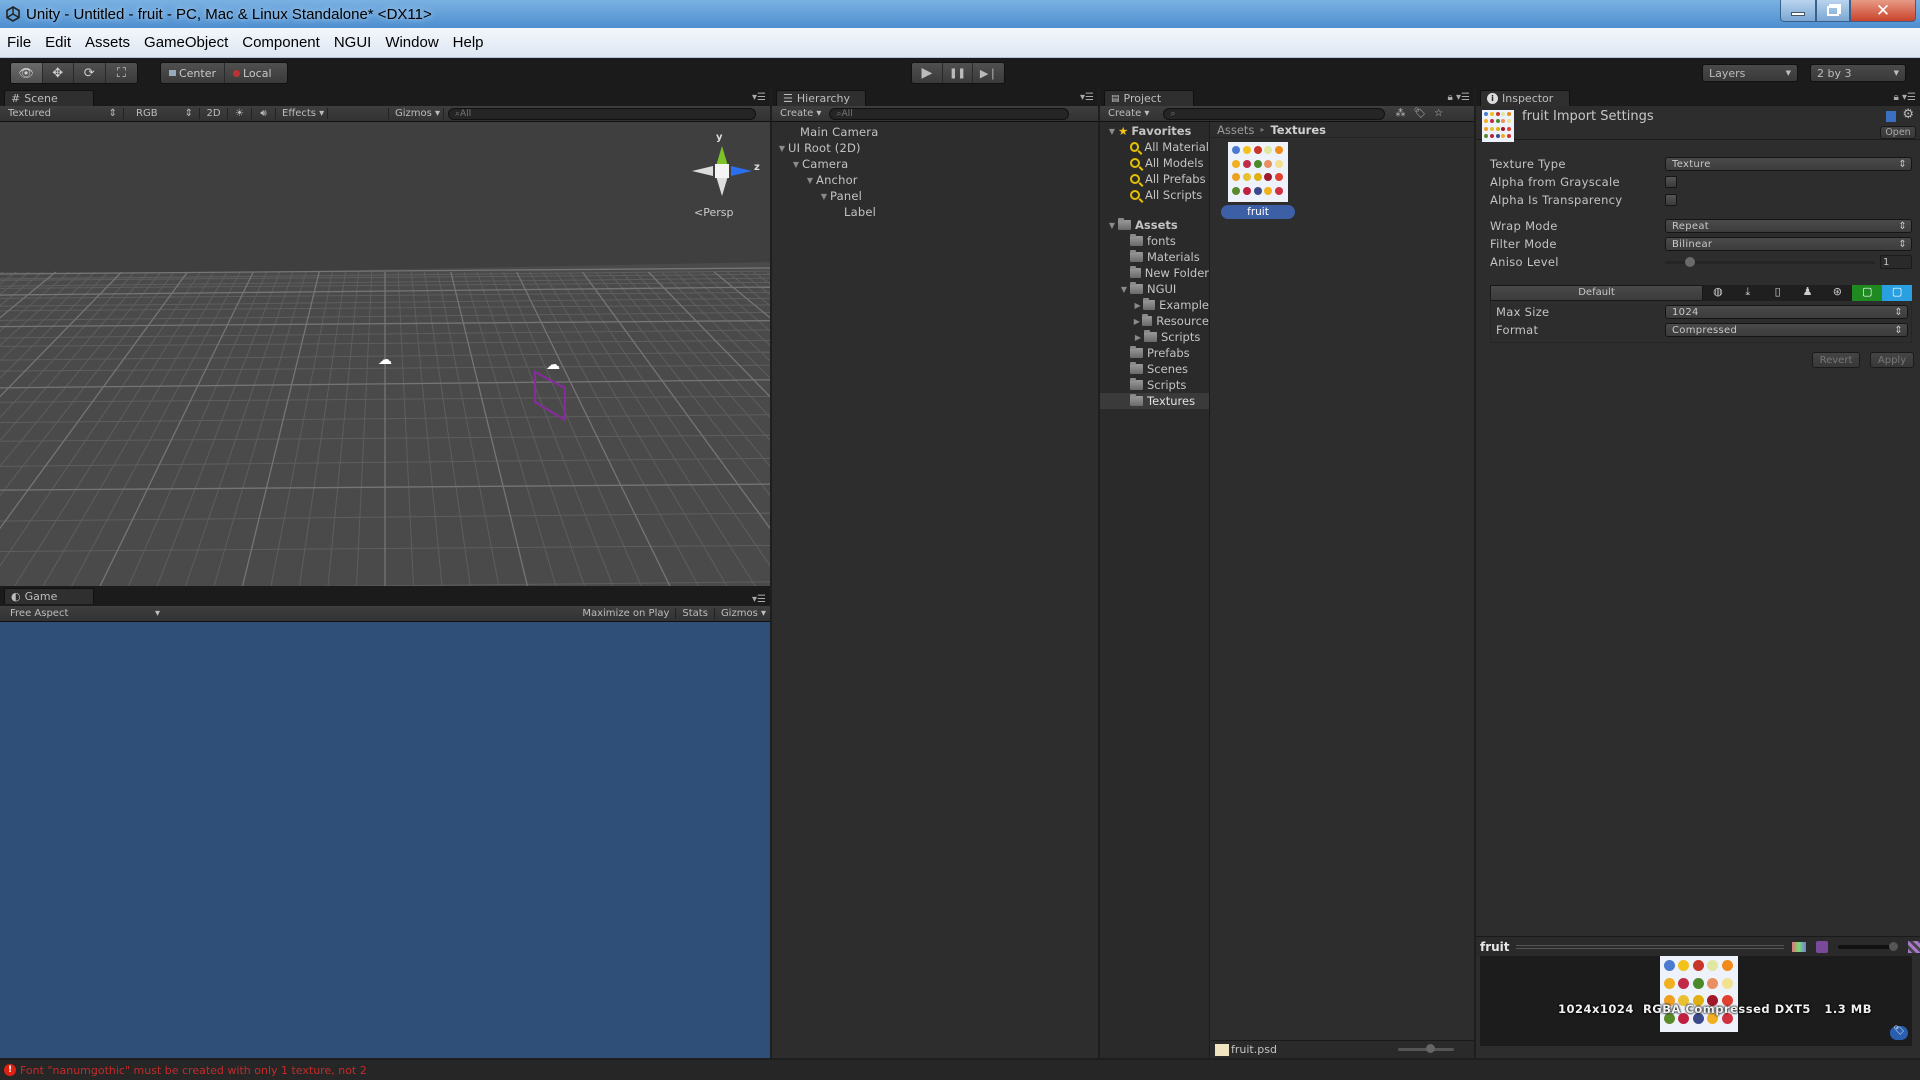  What do you see at coordinates (353, 42) in the screenshot?
I see `menu-ngui: NGUI` at bounding box center [353, 42].